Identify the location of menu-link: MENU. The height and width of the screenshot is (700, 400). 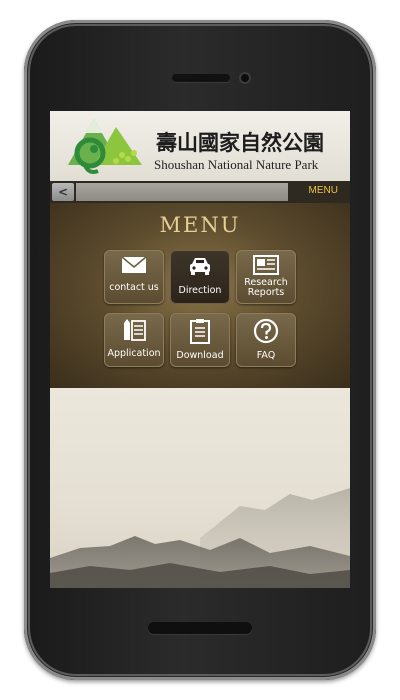
(323, 190).